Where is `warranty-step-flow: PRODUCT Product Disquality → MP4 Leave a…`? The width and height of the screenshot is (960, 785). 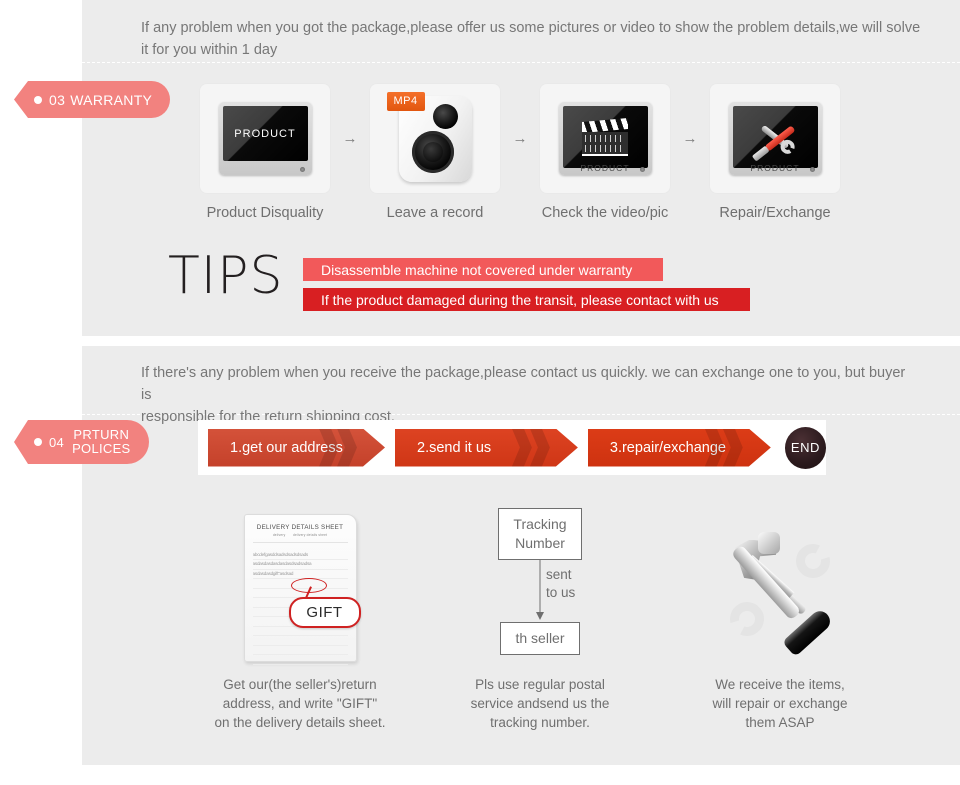
warranty-step-flow: PRODUCT Product Disquality → MP4 Leave a… is located at coordinates (530, 152).